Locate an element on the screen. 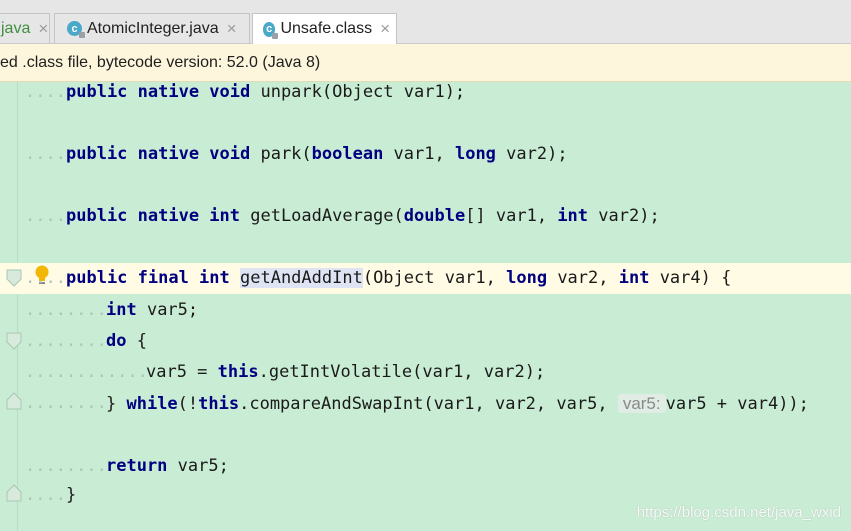 This screenshot has height=531, width=851. tab-java-label: java is located at coordinates (16, 28).